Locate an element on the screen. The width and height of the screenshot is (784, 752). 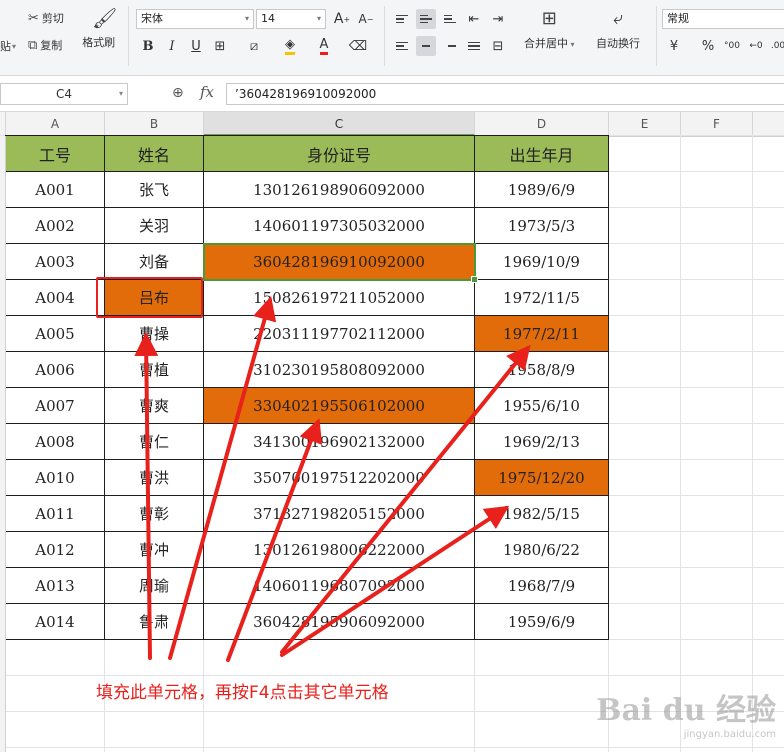
cell-employee-id: A007 is located at coordinates (55, 406).